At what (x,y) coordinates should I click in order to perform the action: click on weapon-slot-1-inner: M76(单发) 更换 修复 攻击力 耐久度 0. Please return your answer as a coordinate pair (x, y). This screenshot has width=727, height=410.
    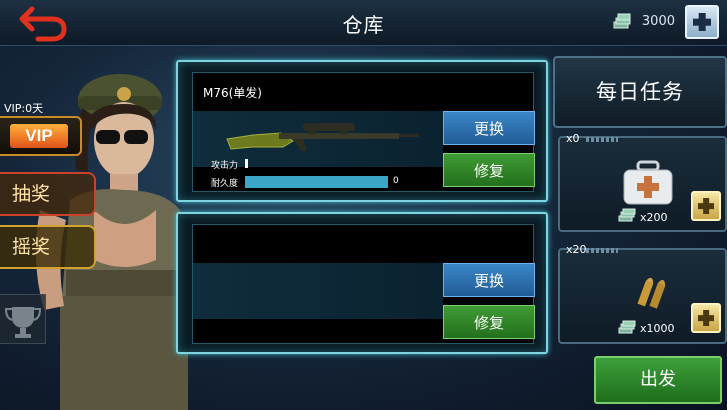
    Looking at the image, I should click on (363, 132).